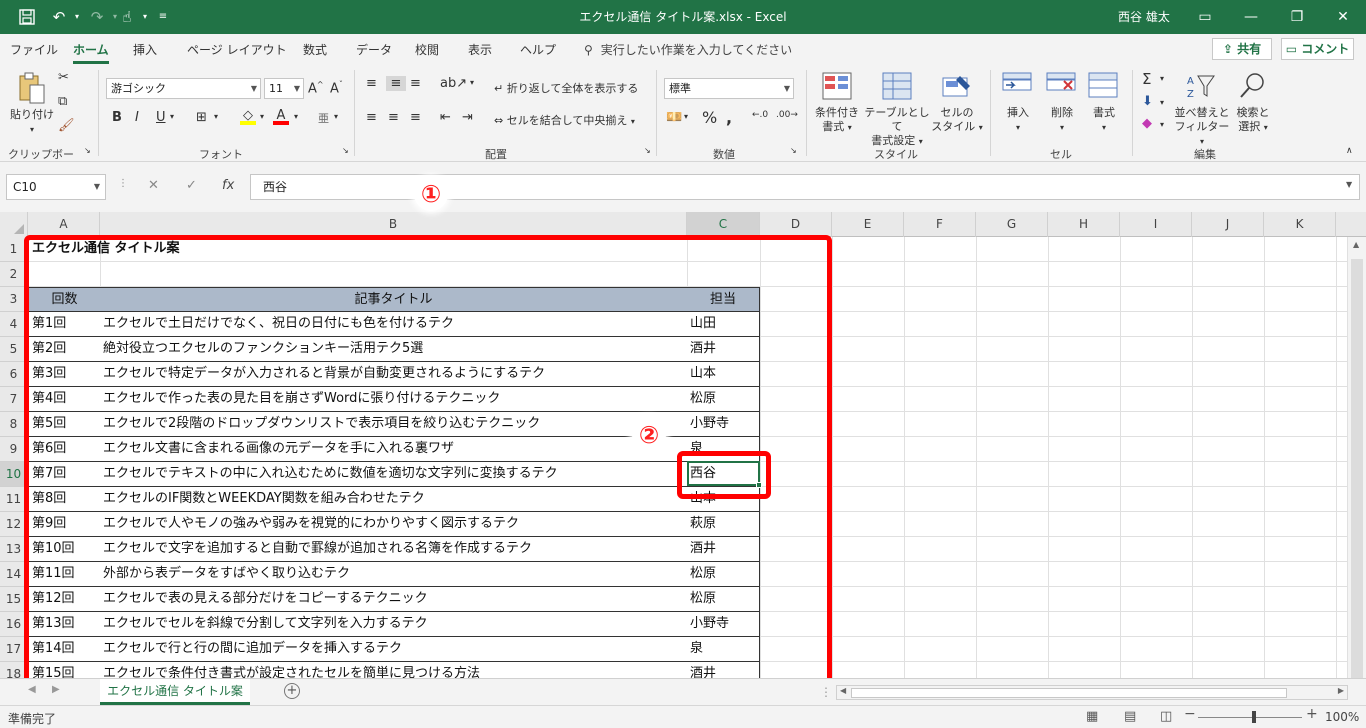  Describe the element at coordinates (1061, 87) in the screenshot. I see `delete-cells-icon` at that location.